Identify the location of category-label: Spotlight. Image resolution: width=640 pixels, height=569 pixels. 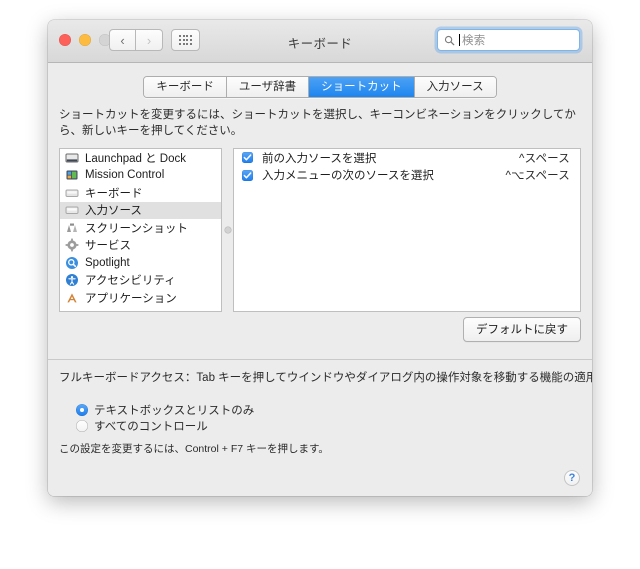
(107, 262).